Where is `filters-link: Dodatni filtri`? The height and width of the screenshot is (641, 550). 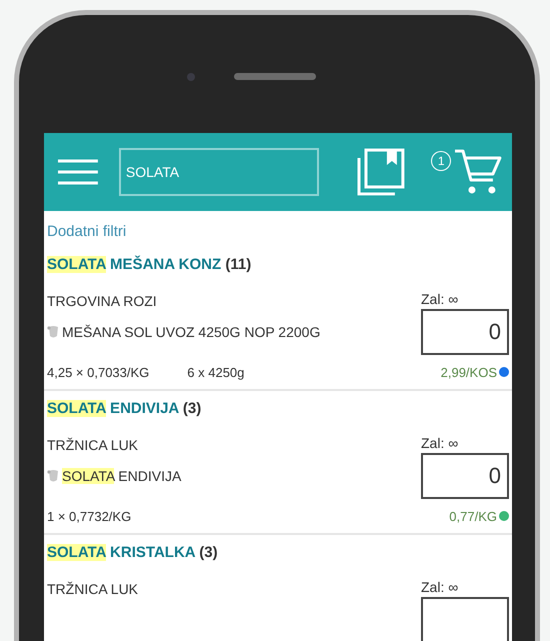
filters-link: Dodatni filtri is located at coordinates (86, 231).